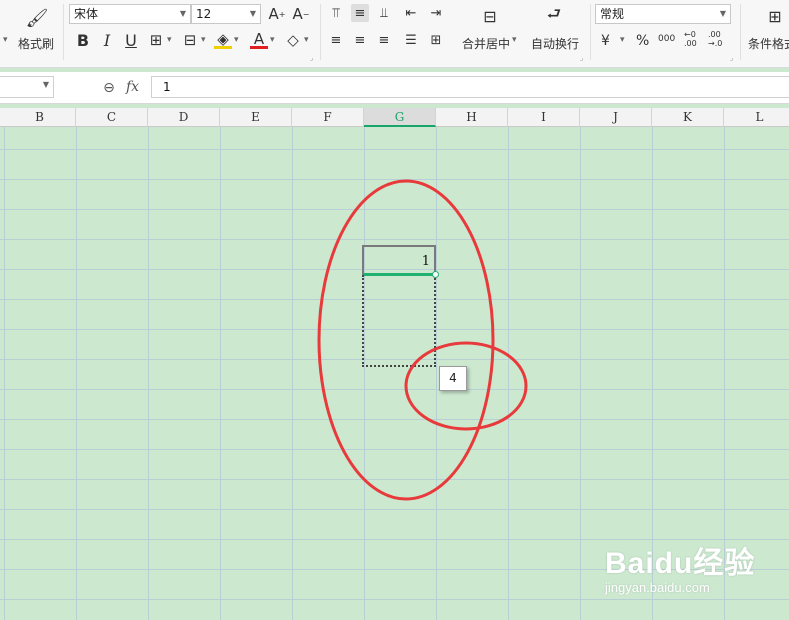  I want to click on zoom-search-icon: ⊖, so click(109, 88).